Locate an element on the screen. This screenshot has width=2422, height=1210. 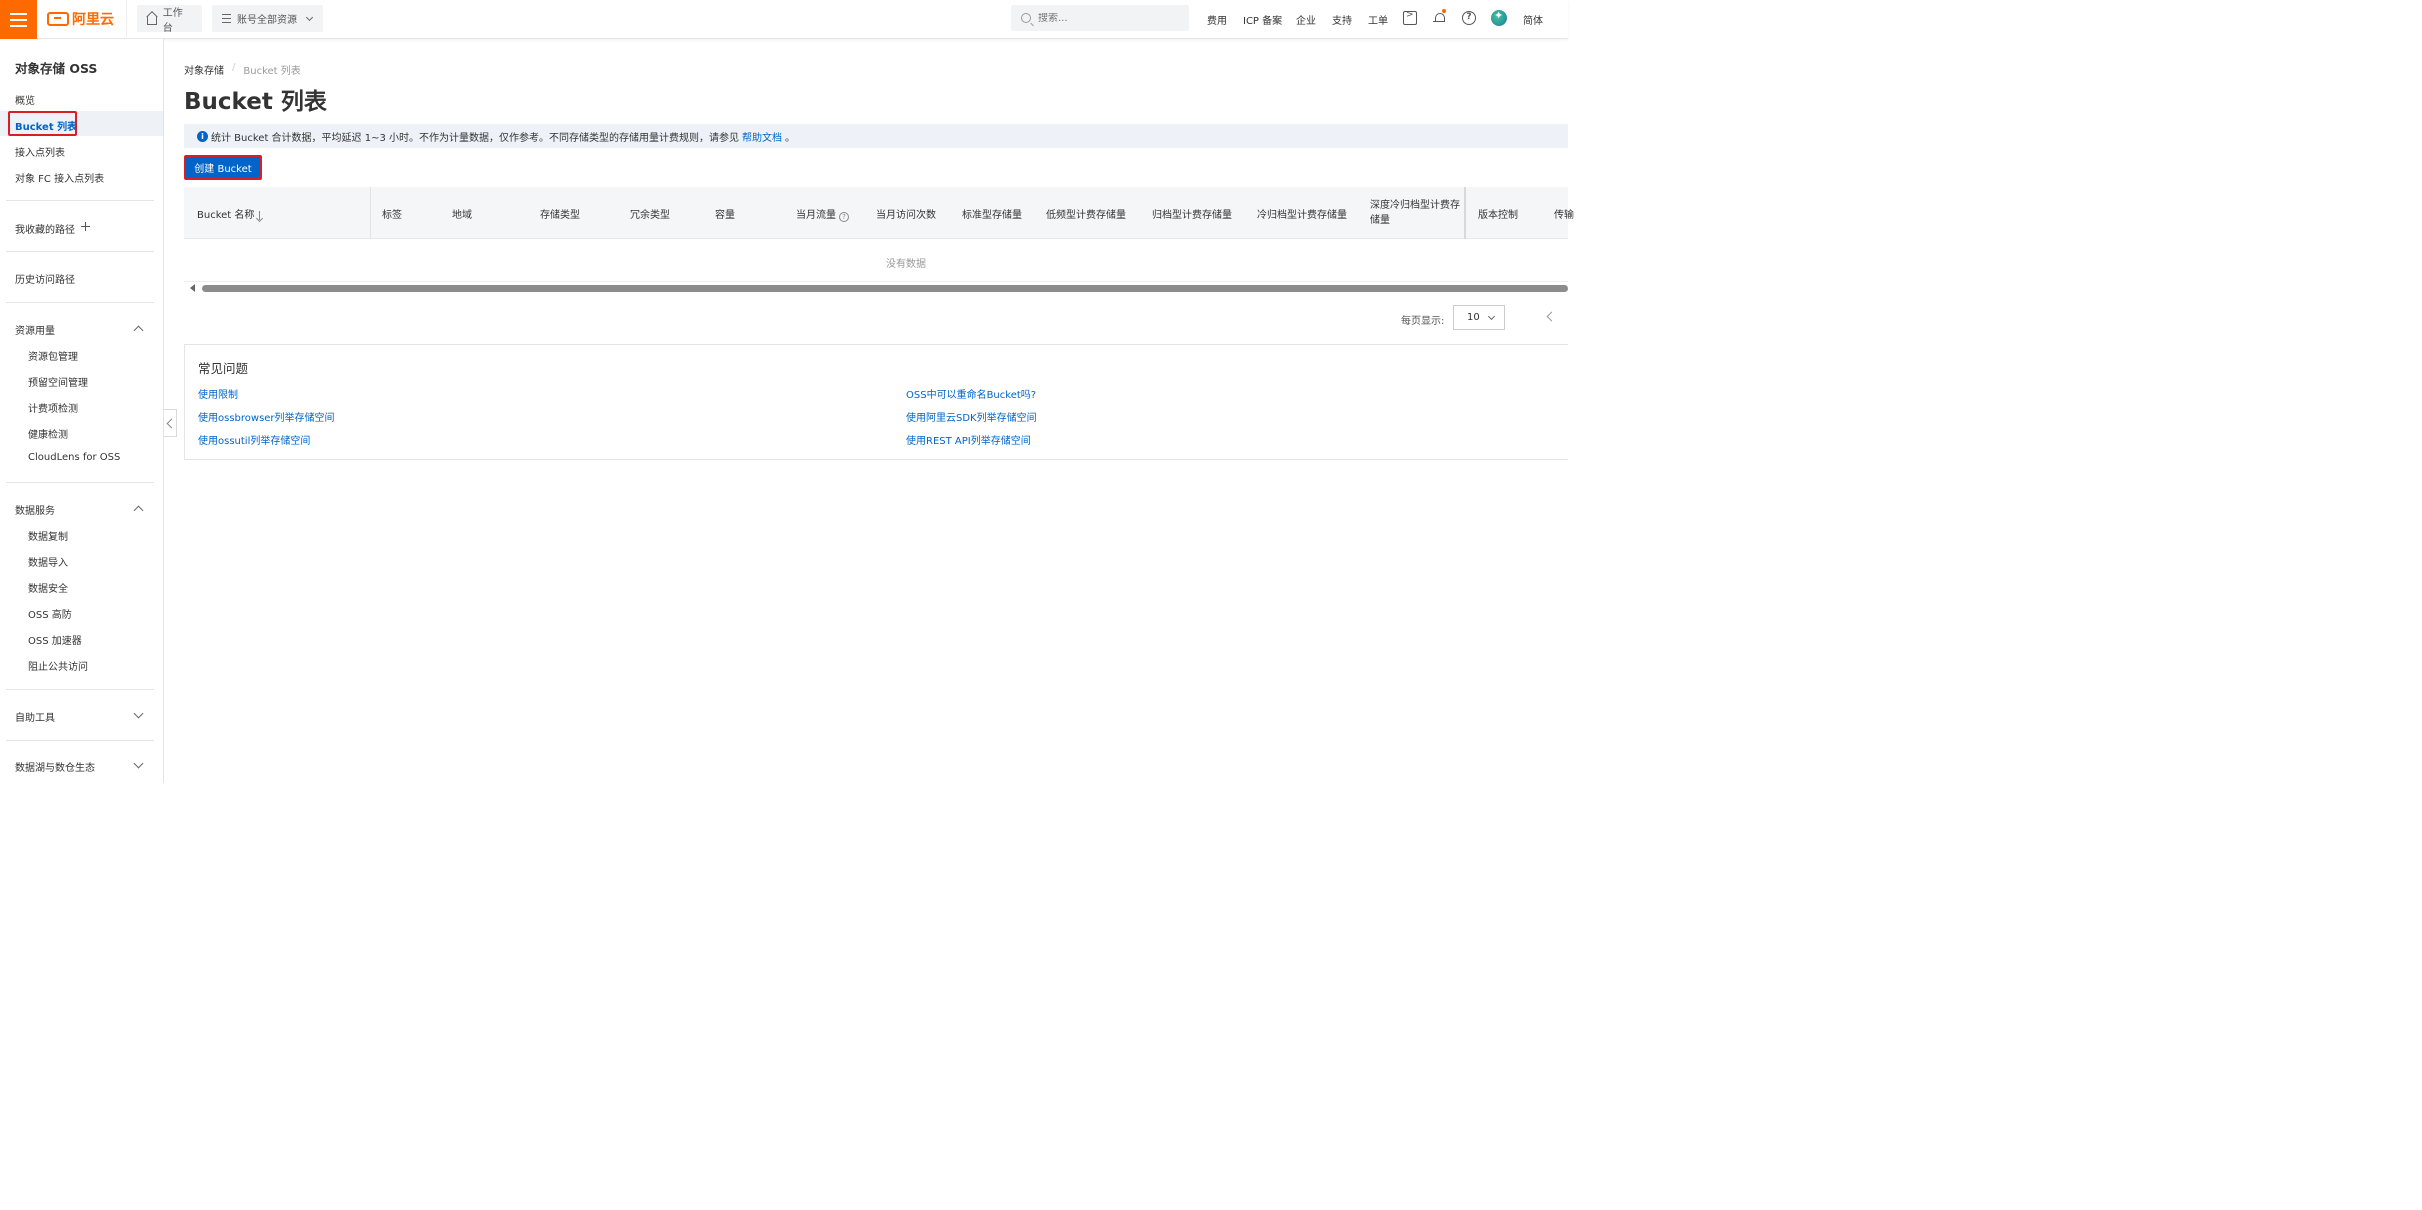
resource-selector-label: 账号全部资源 is located at coordinates (267, 20).